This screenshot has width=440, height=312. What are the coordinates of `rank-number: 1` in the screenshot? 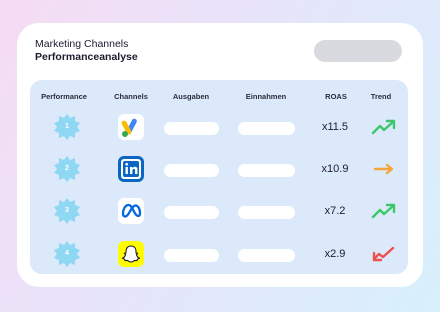 It's located at (67, 126).